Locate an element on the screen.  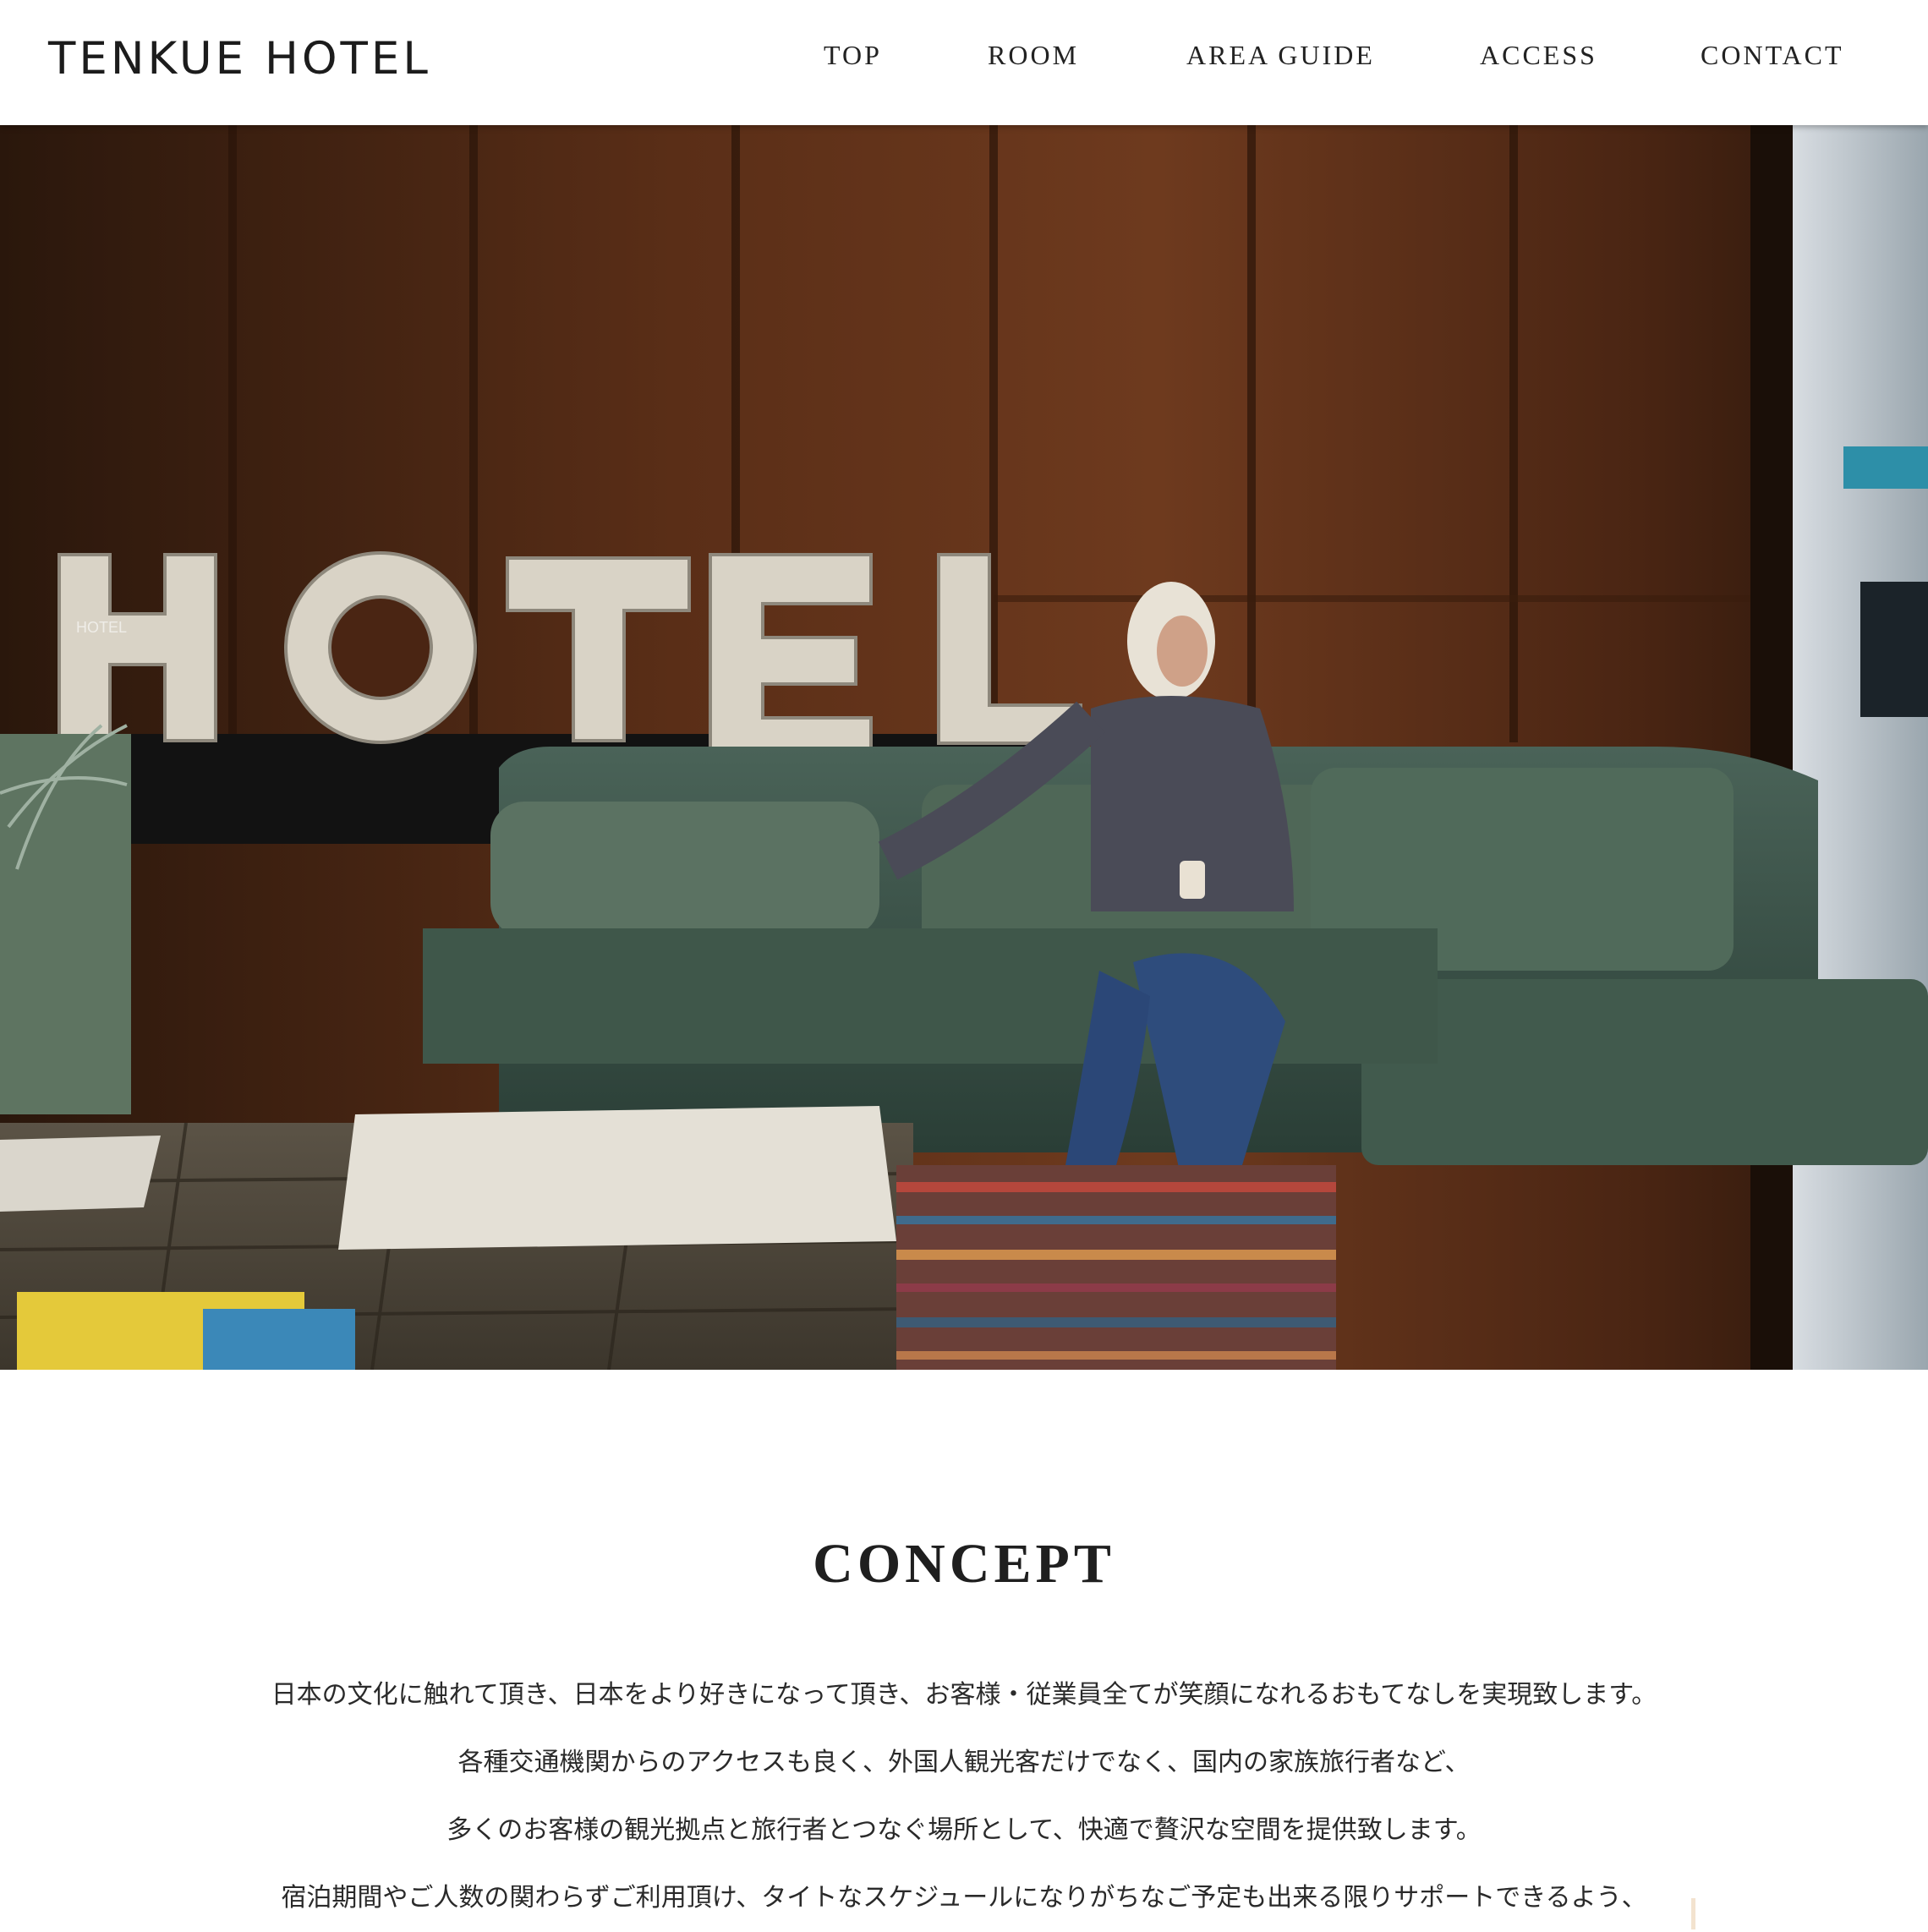
concept-title: CONCEPT is located at coordinates (964, 1563).